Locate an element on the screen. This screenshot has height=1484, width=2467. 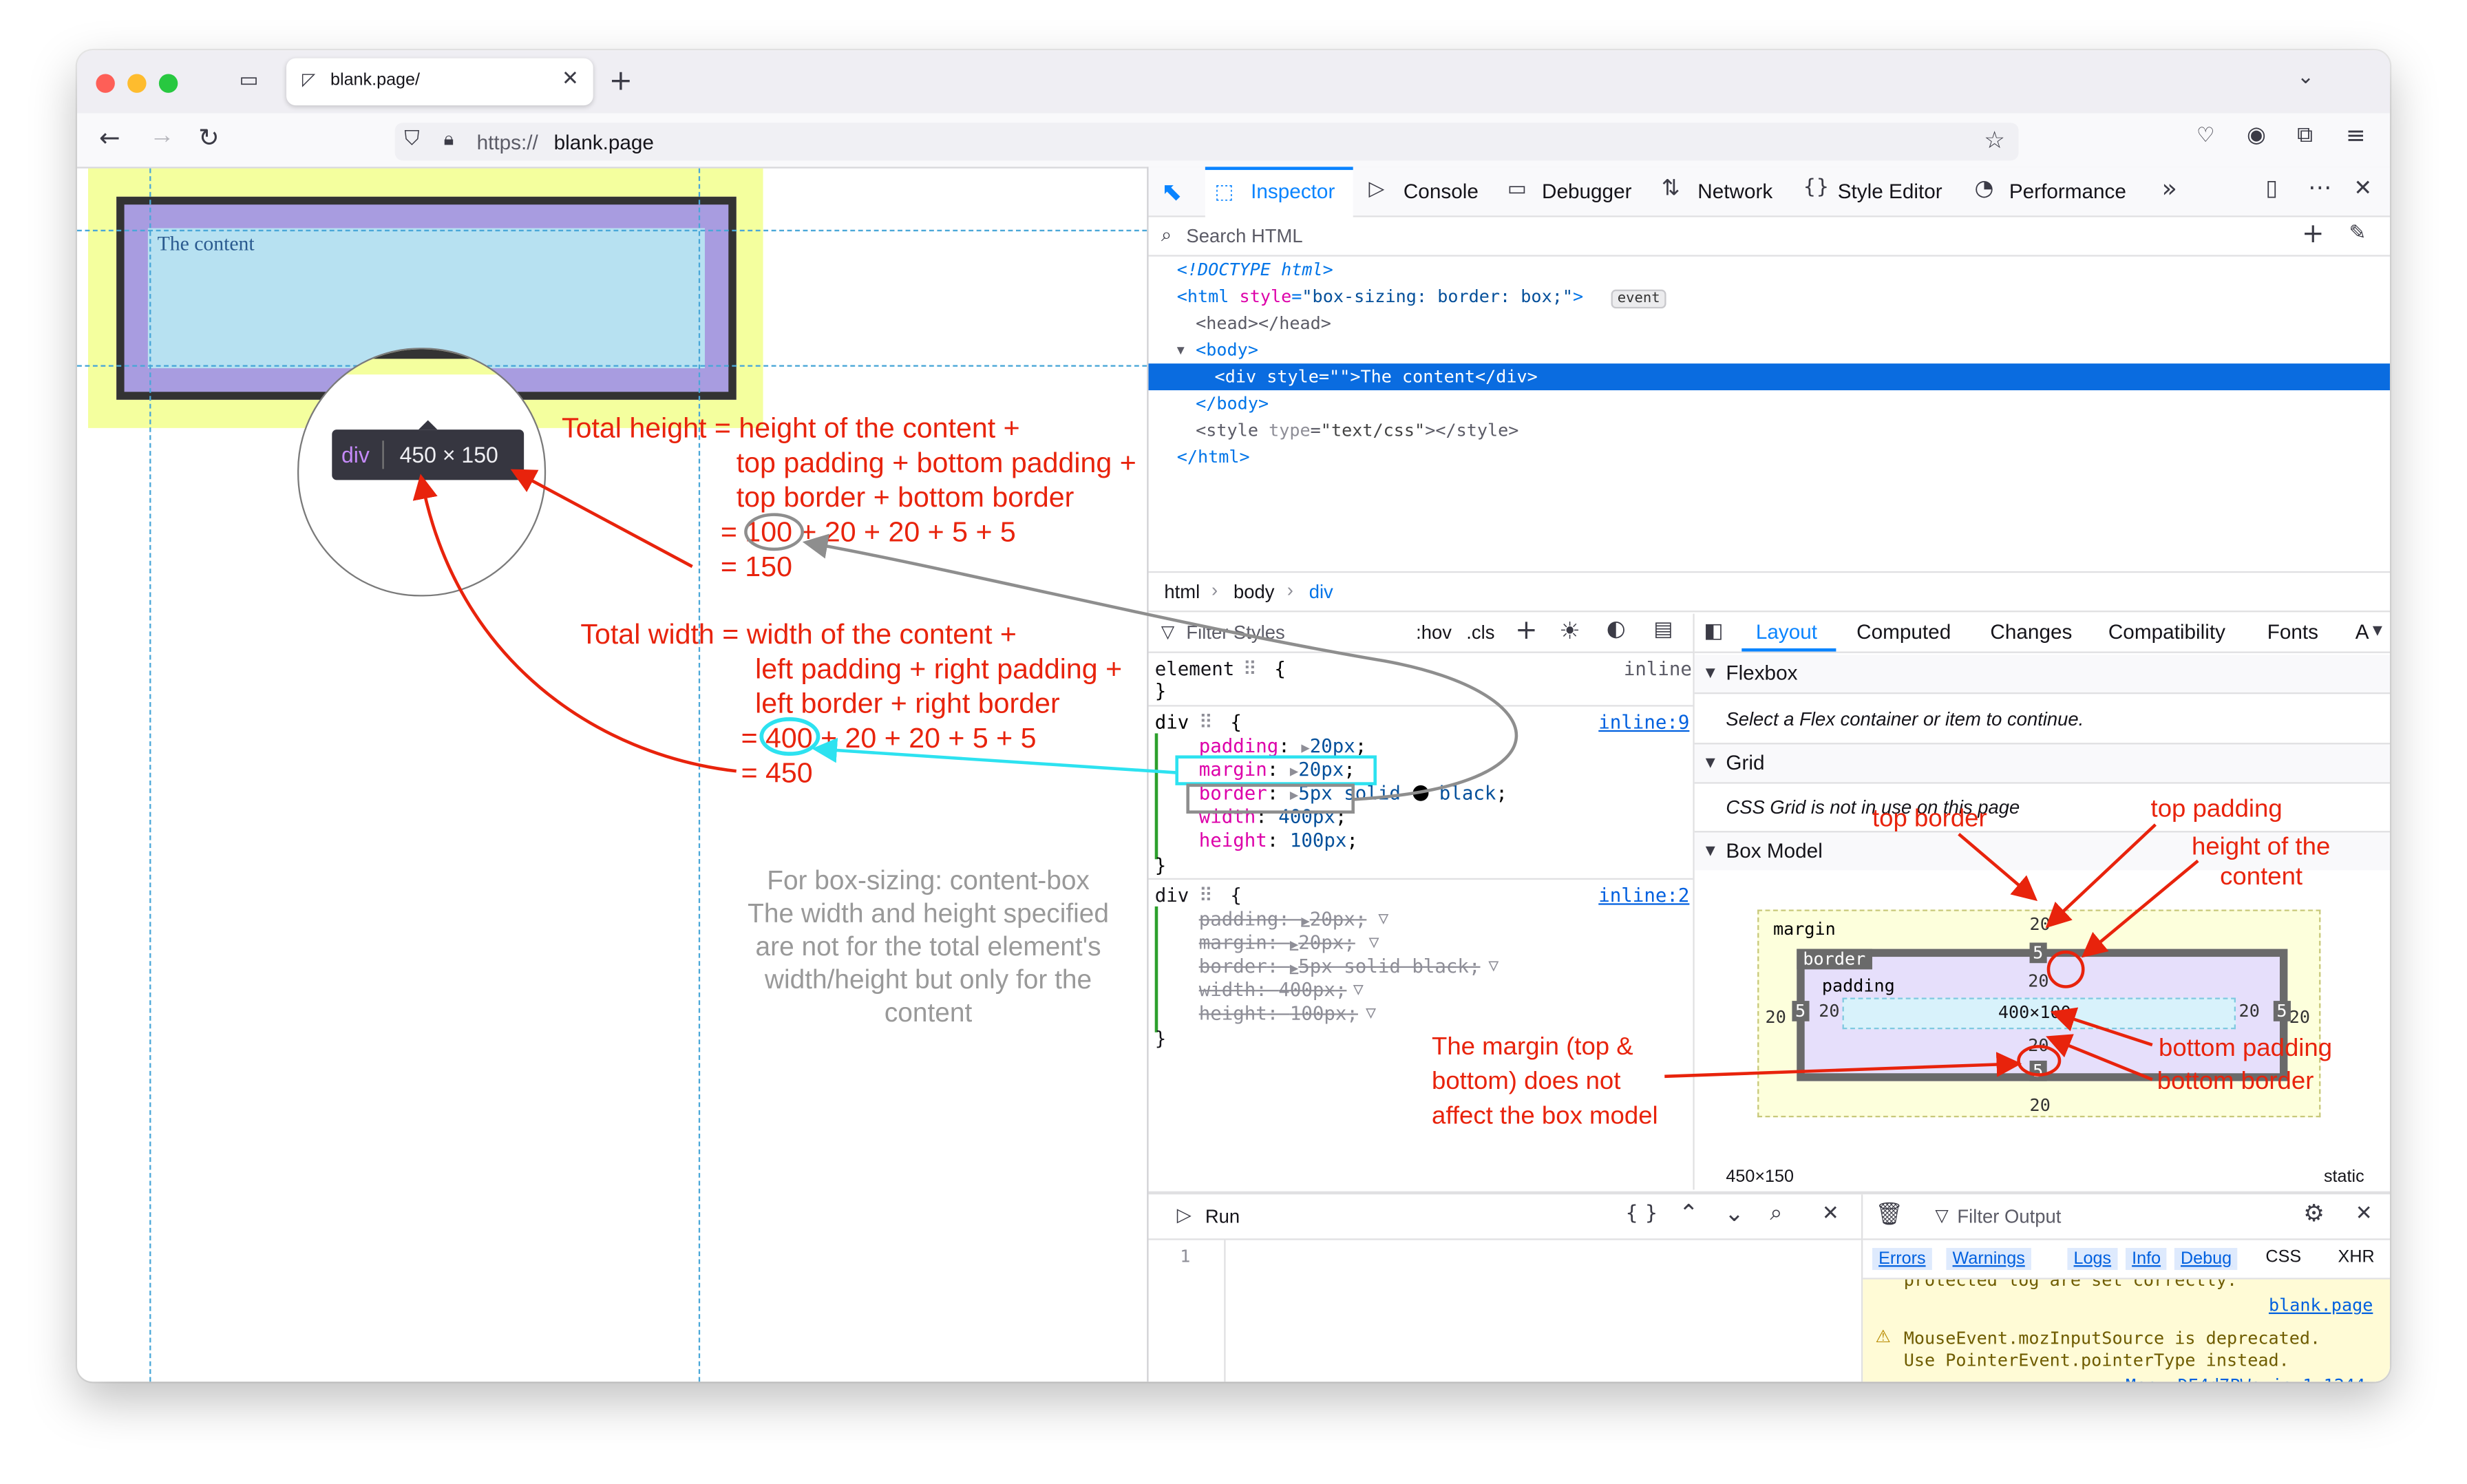
filter-xhr: XHR is located at coordinates (2356, 1257).